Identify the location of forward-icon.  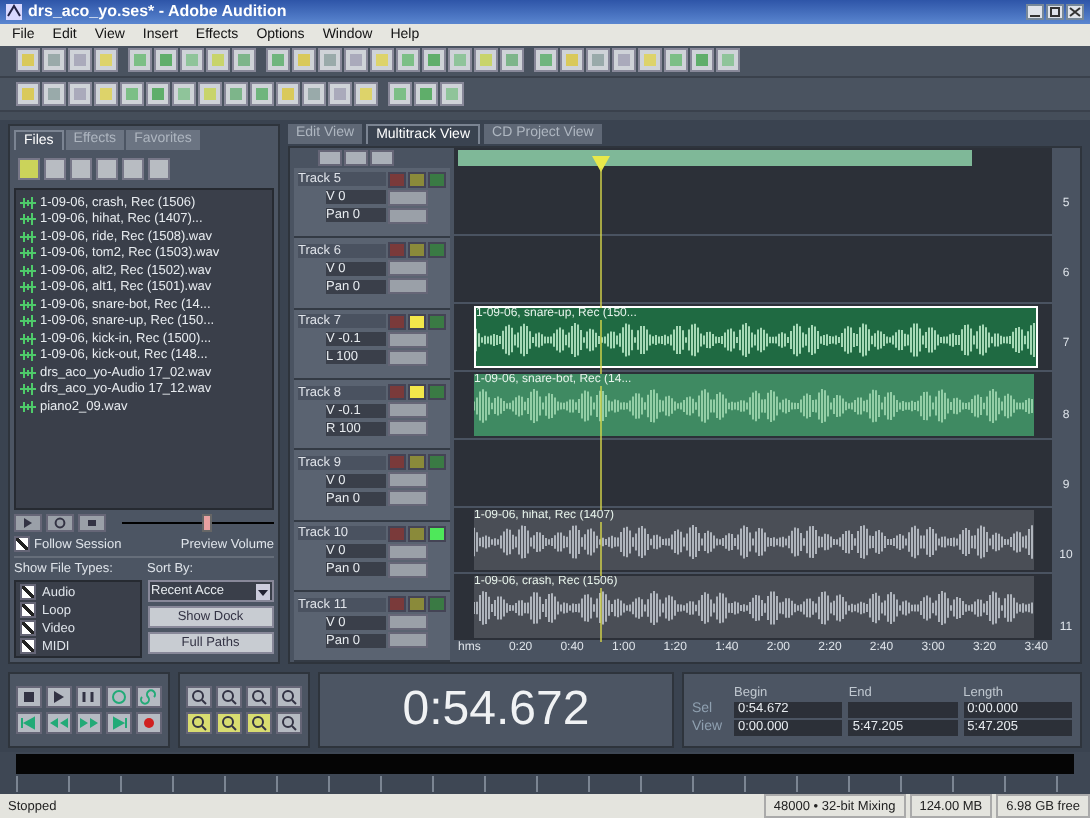
(89, 723).